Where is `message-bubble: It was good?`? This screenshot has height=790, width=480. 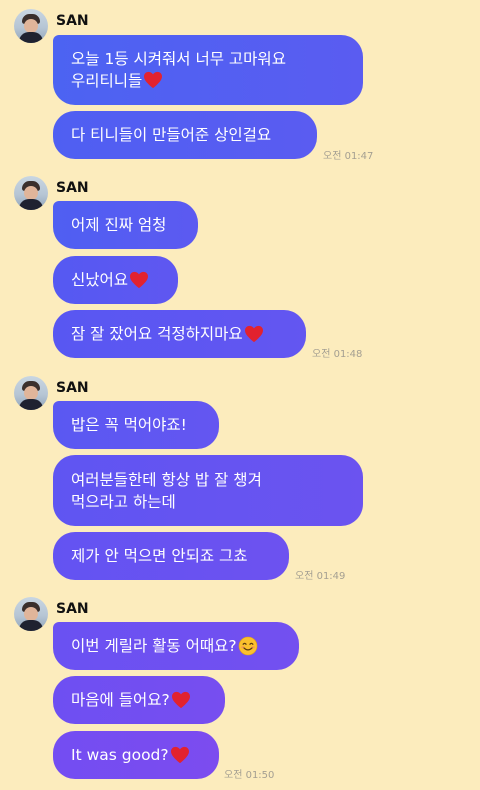
message-bubble: It was good? is located at coordinates (136, 755).